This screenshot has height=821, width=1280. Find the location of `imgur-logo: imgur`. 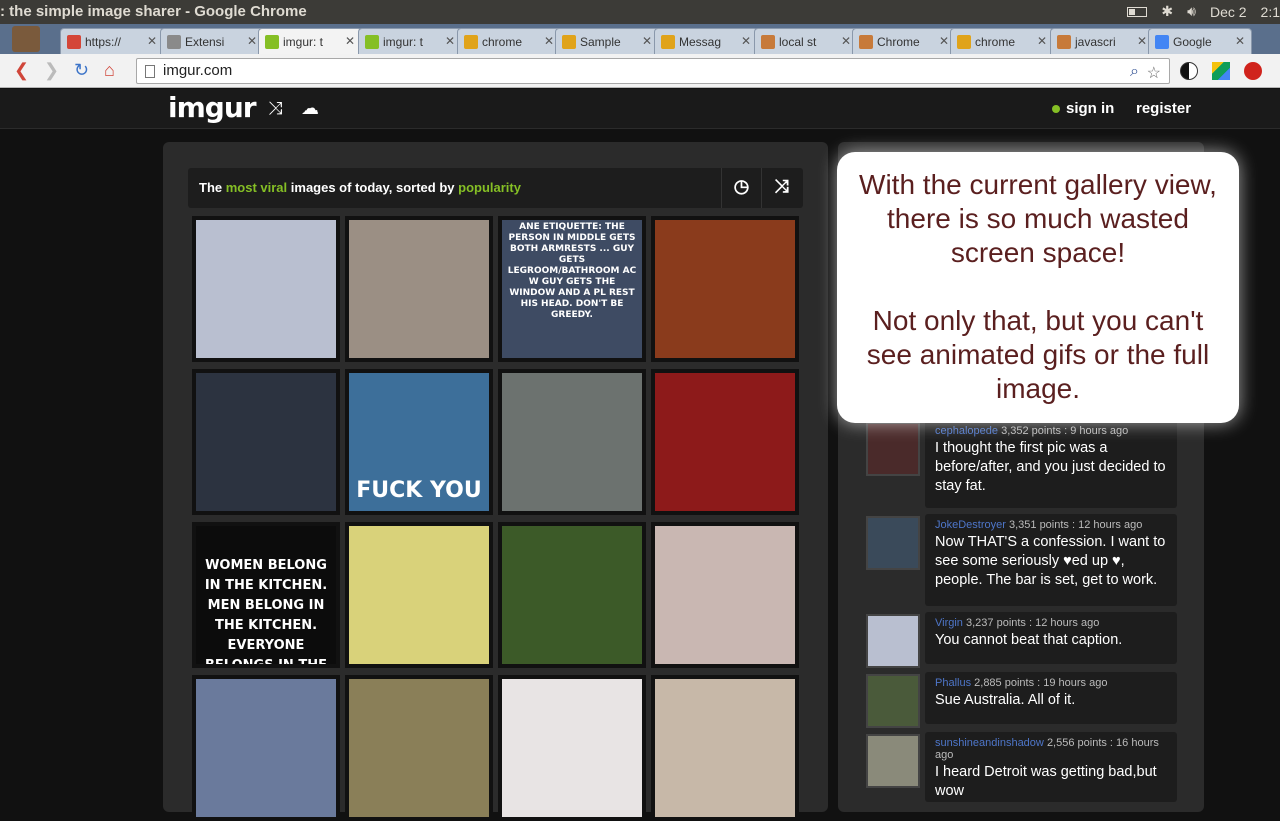

imgur-logo: imgur is located at coordinates (212, 107).